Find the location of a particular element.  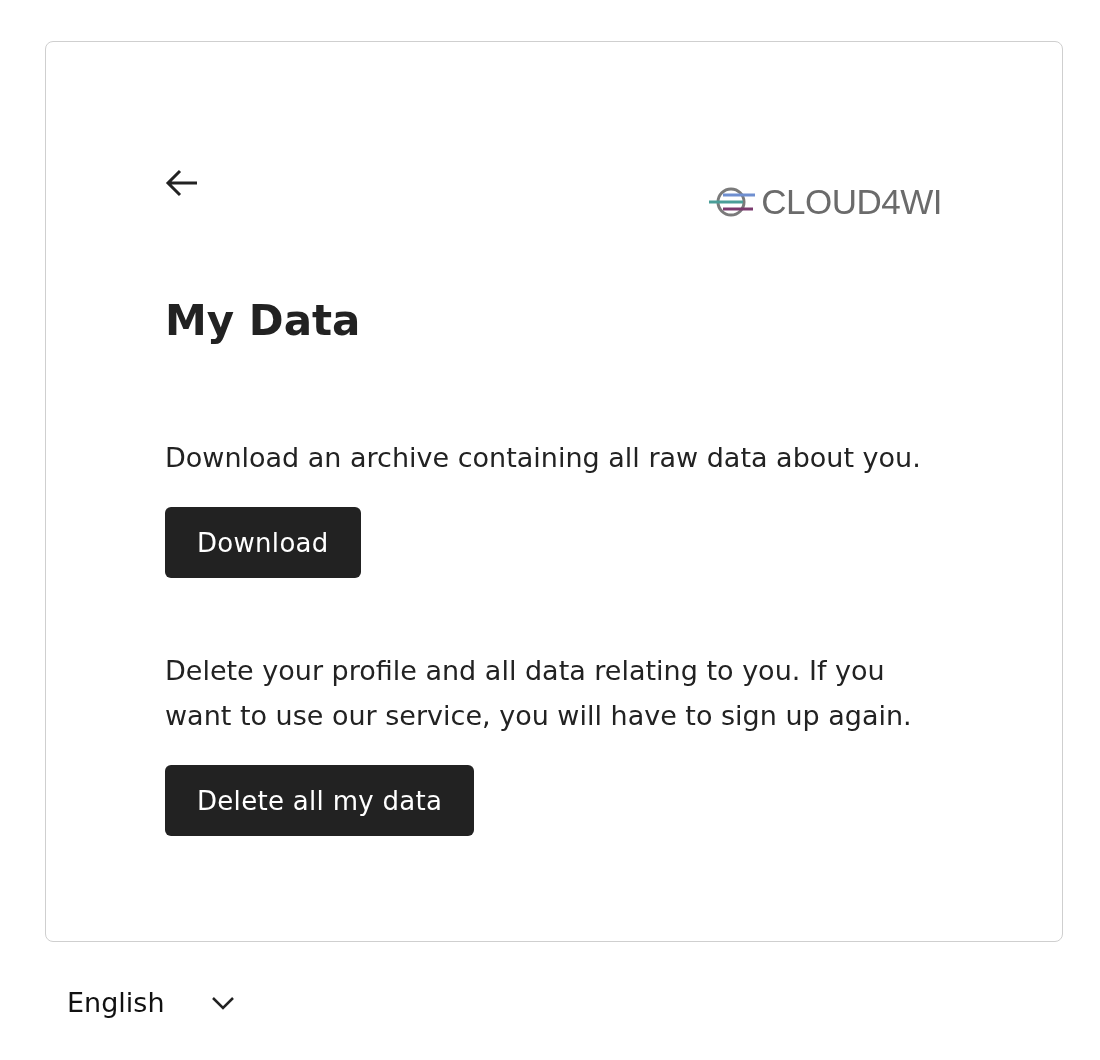

section-description: Download an archive containing all raw data about you. is located at coordinates (543, 458).